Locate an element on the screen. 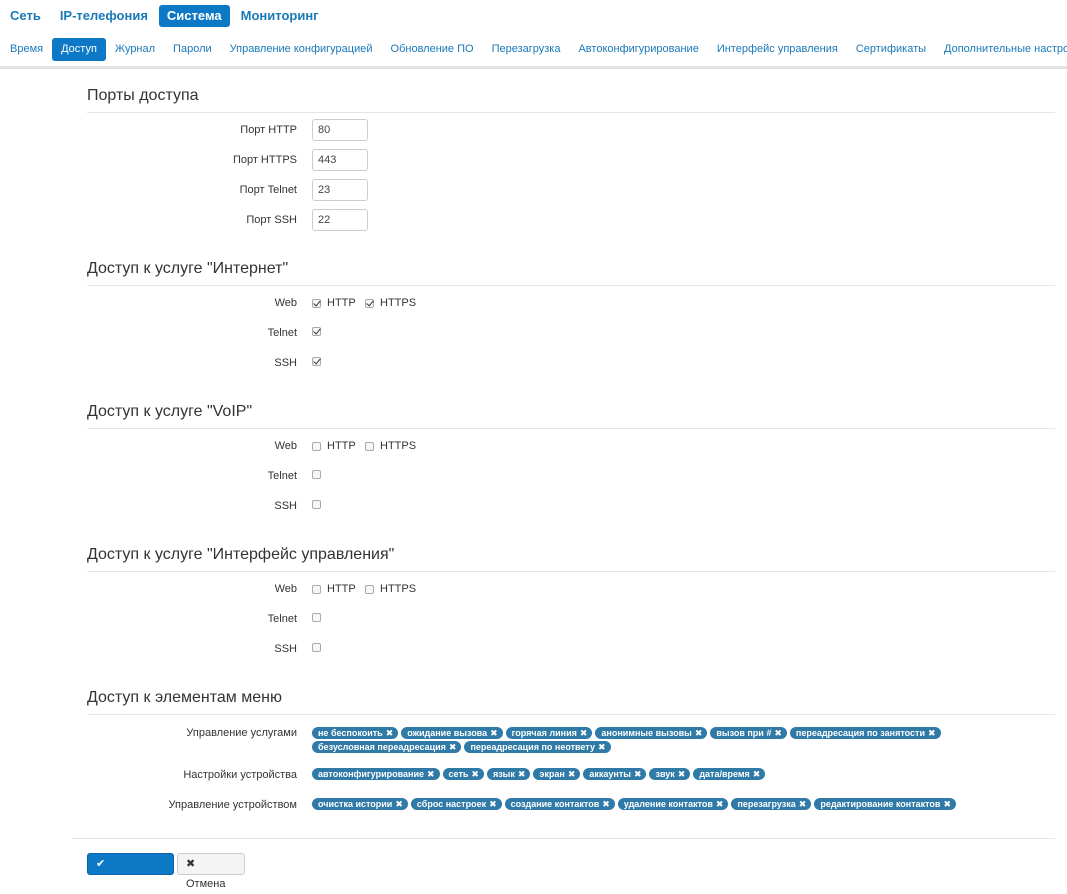 This screenshot has height=894, width=1067. menu-tag: горячая линия ✖ is located at coordinates (549, 733).